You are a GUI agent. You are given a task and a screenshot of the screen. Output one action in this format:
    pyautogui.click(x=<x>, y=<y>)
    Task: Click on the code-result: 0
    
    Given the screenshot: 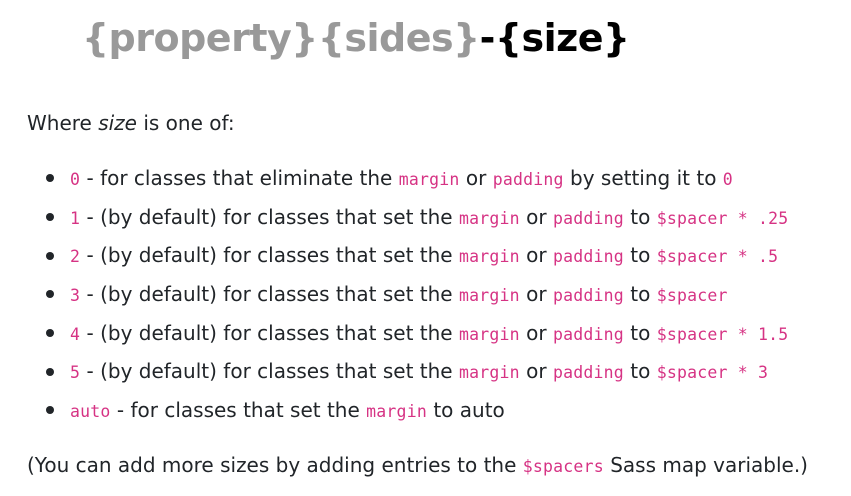 What is the action you would take?
    pyautogui.click(x=727, y=179)
    